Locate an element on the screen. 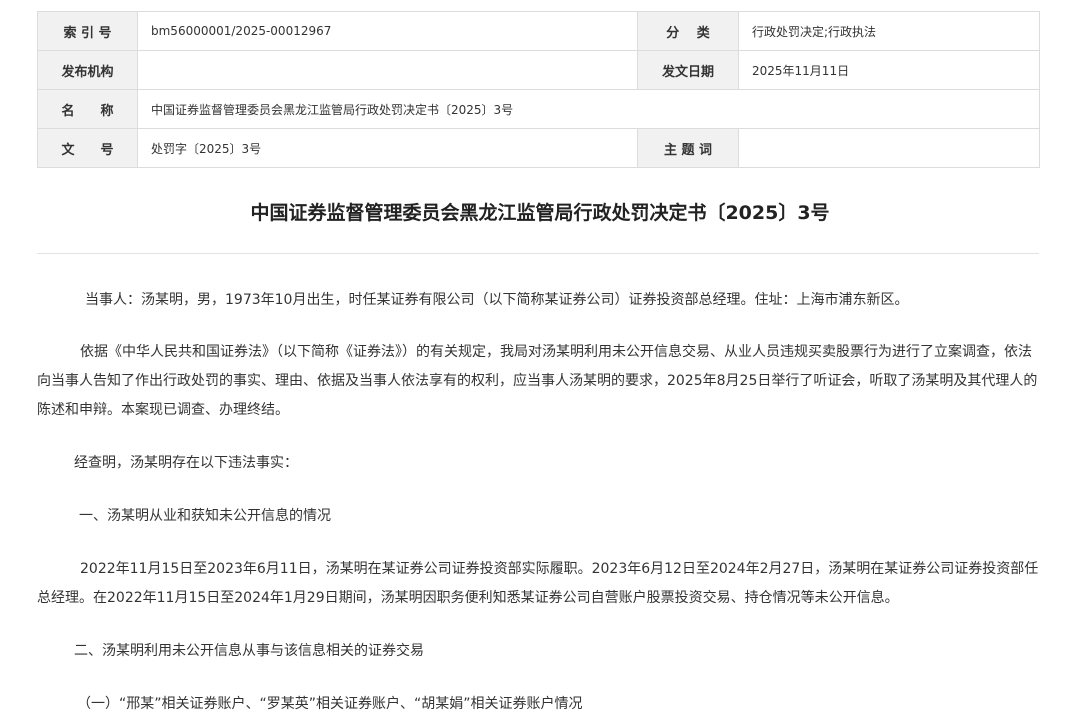  section-heading-2: 二、汤某明利用未公开信息从事与该信息相关的证券交易 is located at coordinates (249, 651).